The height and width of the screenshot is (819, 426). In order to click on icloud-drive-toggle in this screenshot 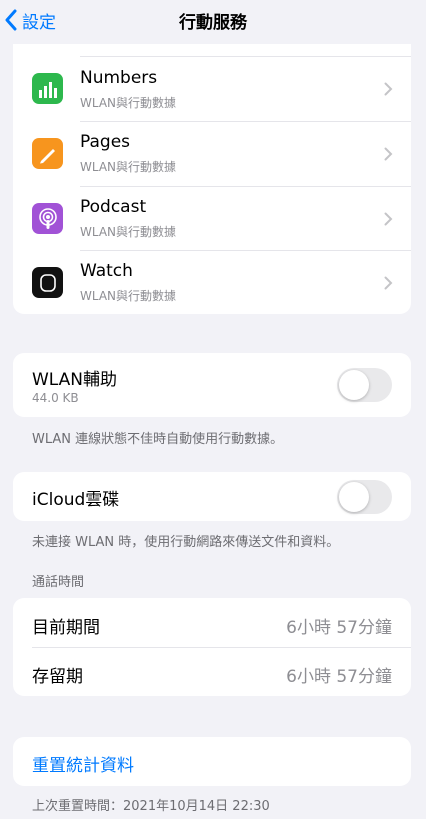, I will do `click(364, 497)`.